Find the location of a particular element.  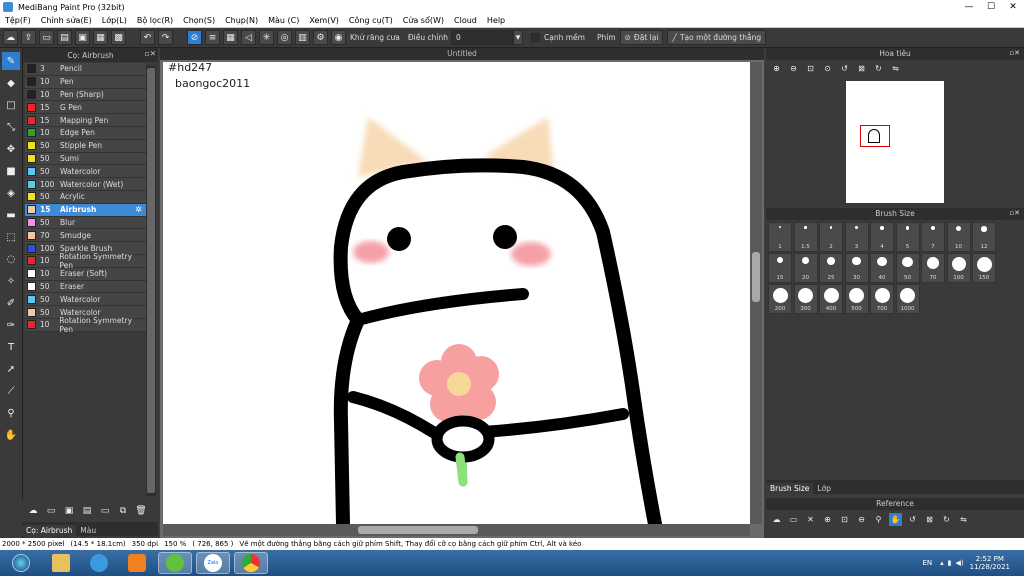

taskbar-zalo: Zalo is located at coordinates (213, 563).